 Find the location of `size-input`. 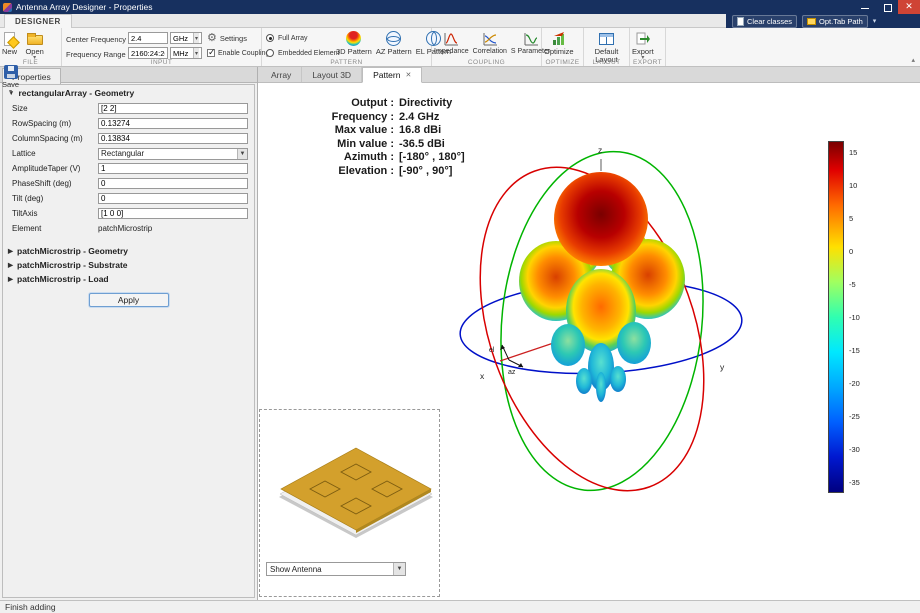

size-input is located at coordinates (173, 108).